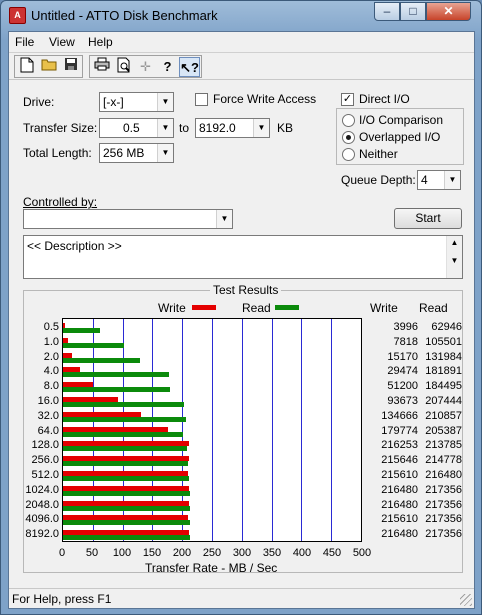  Describe the element at coordinates (443, 401) in the screenshot. I see `read-value: 207444` at that location.